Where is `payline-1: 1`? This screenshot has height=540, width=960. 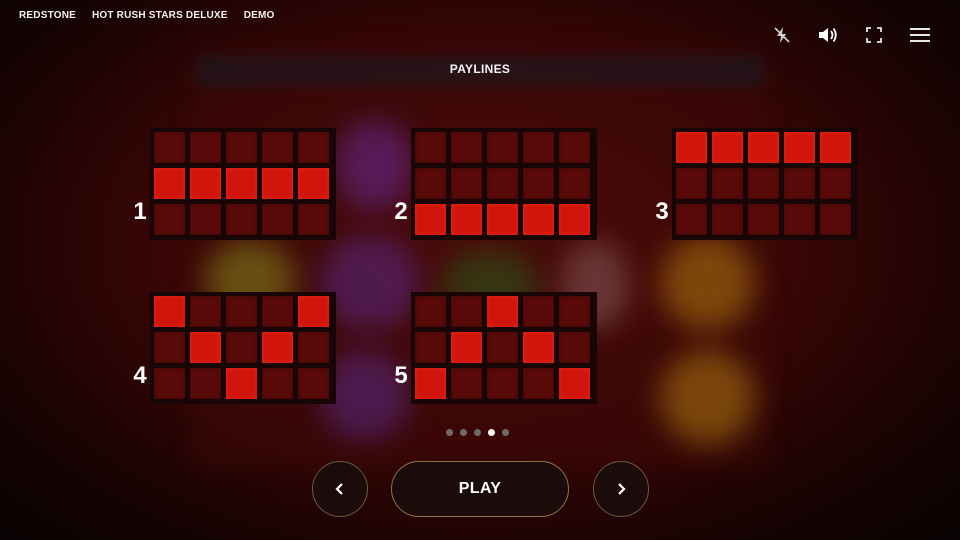
payline-1: 1 is located at coordinates (250, 185).